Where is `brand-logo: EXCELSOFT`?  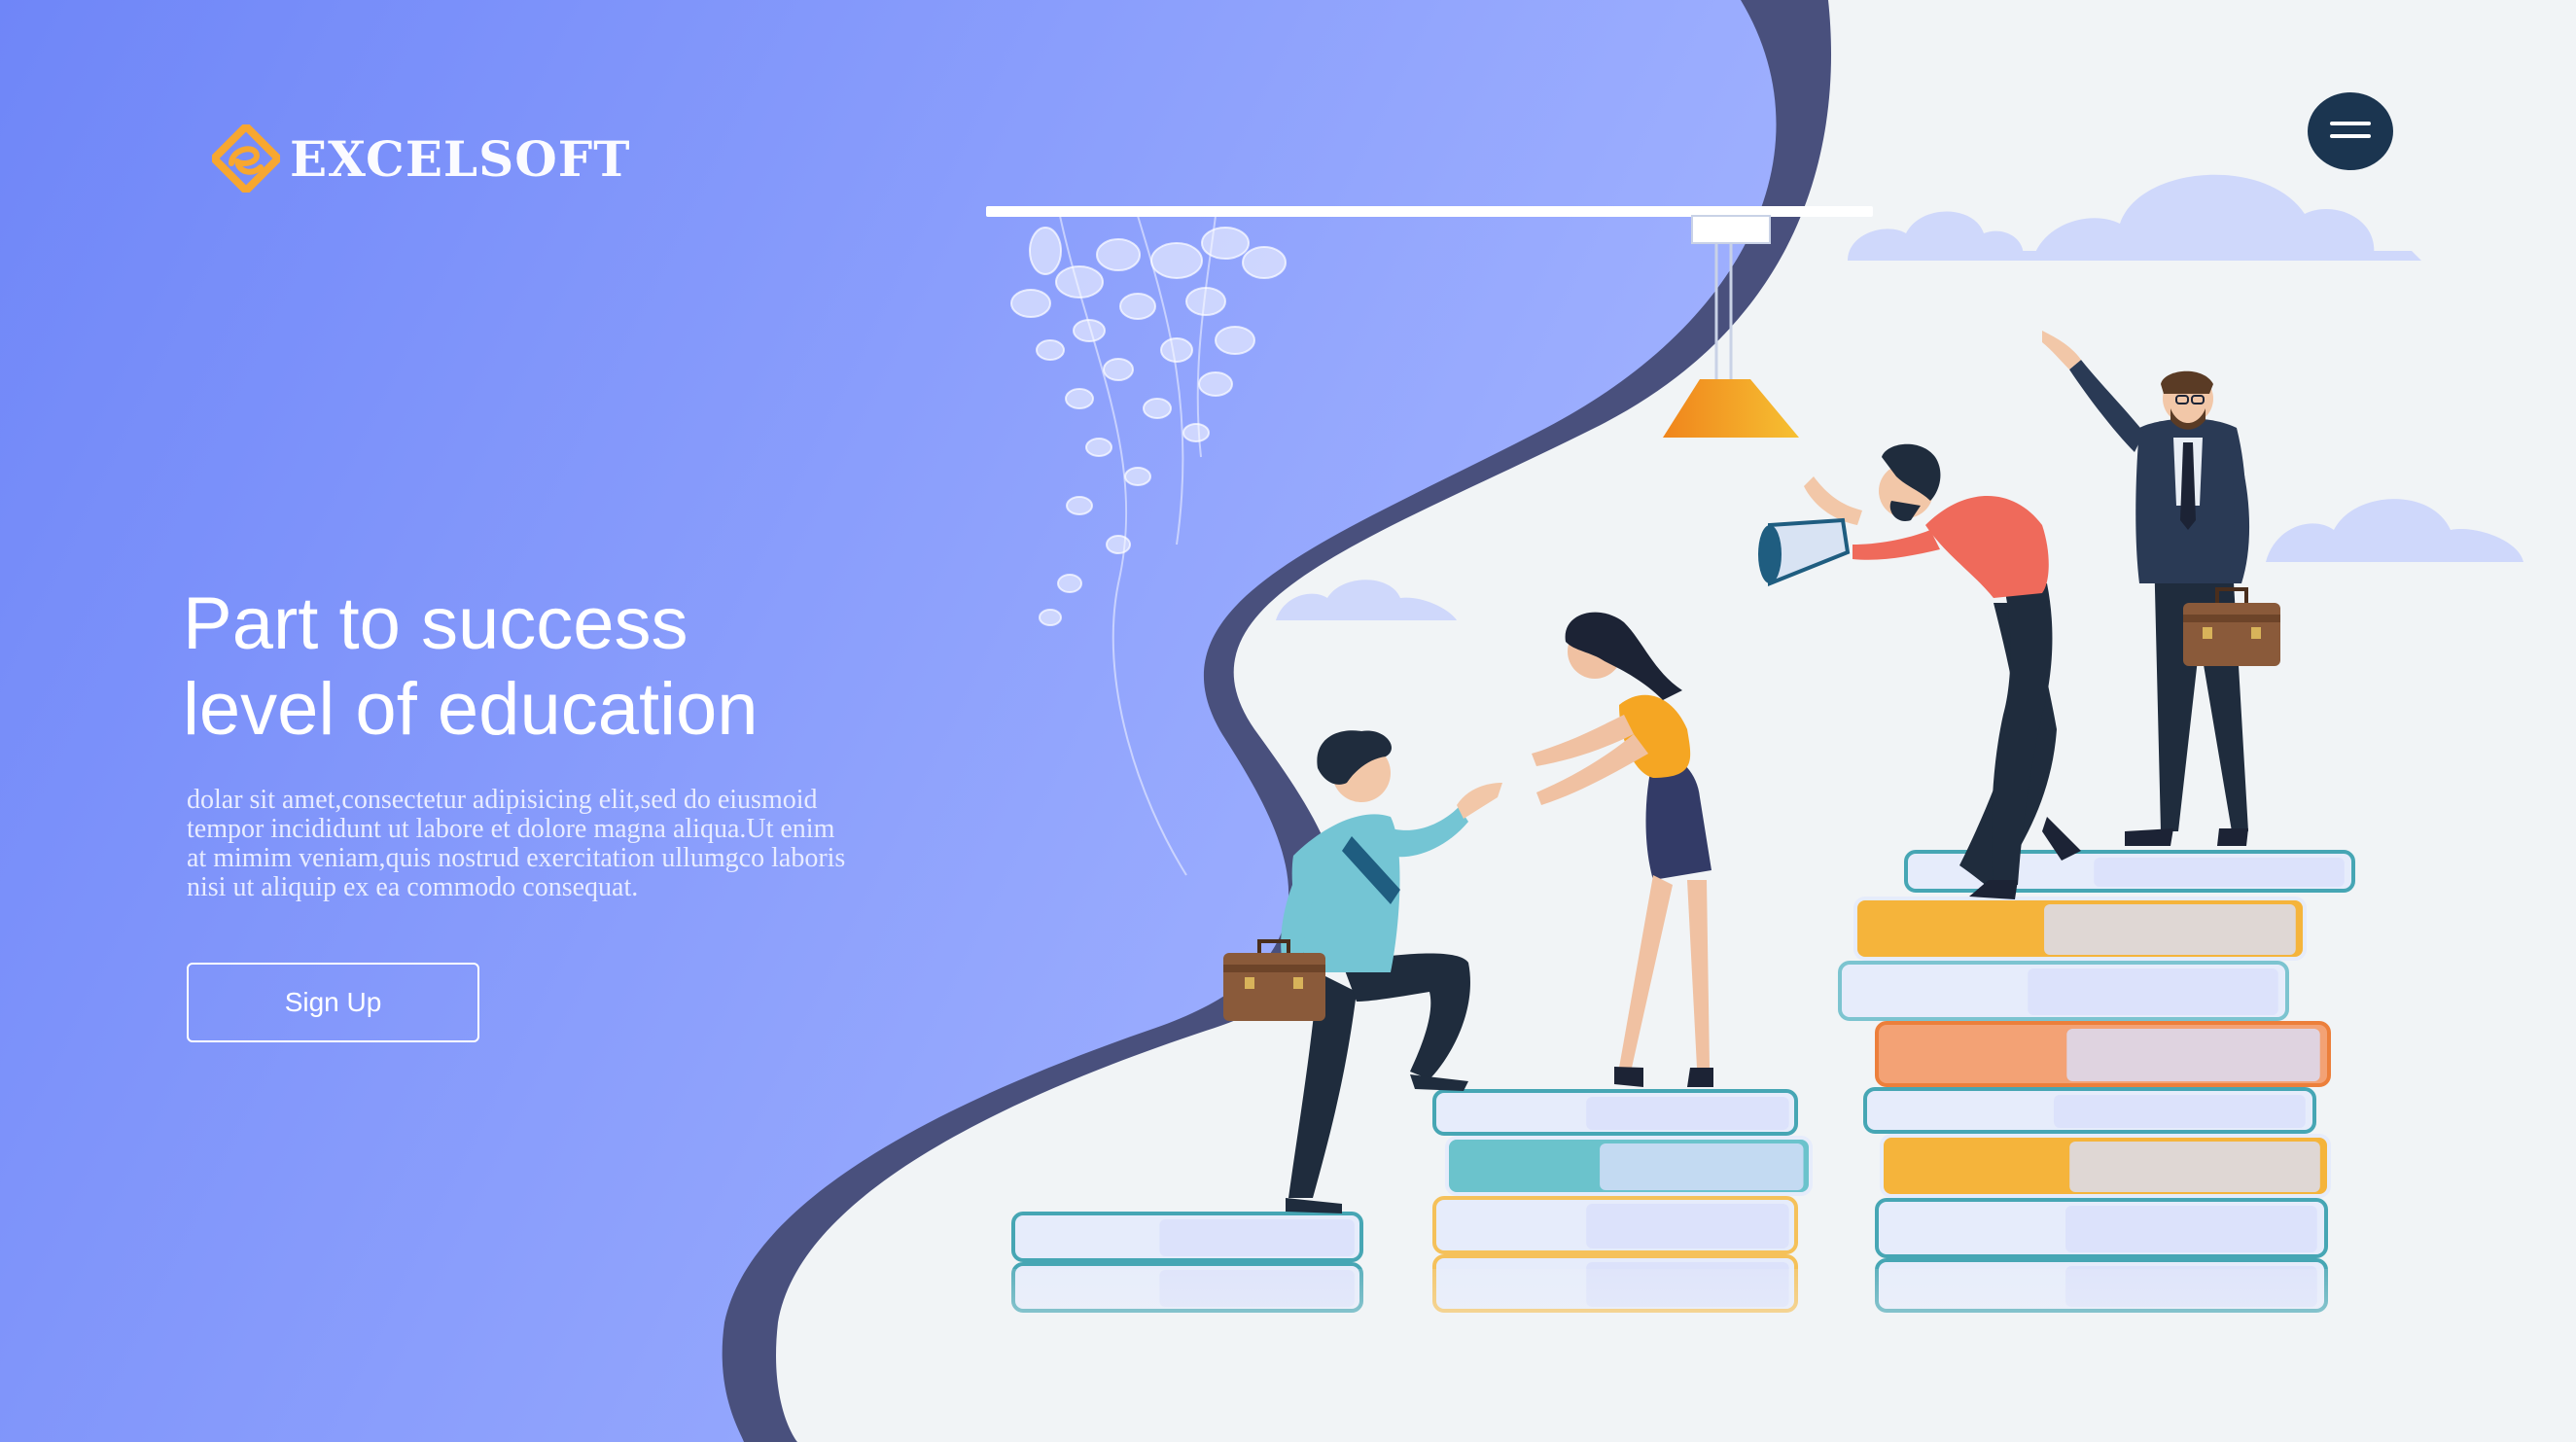 brand-logo: EXCELSOFT is located at coordinates (421, 158).